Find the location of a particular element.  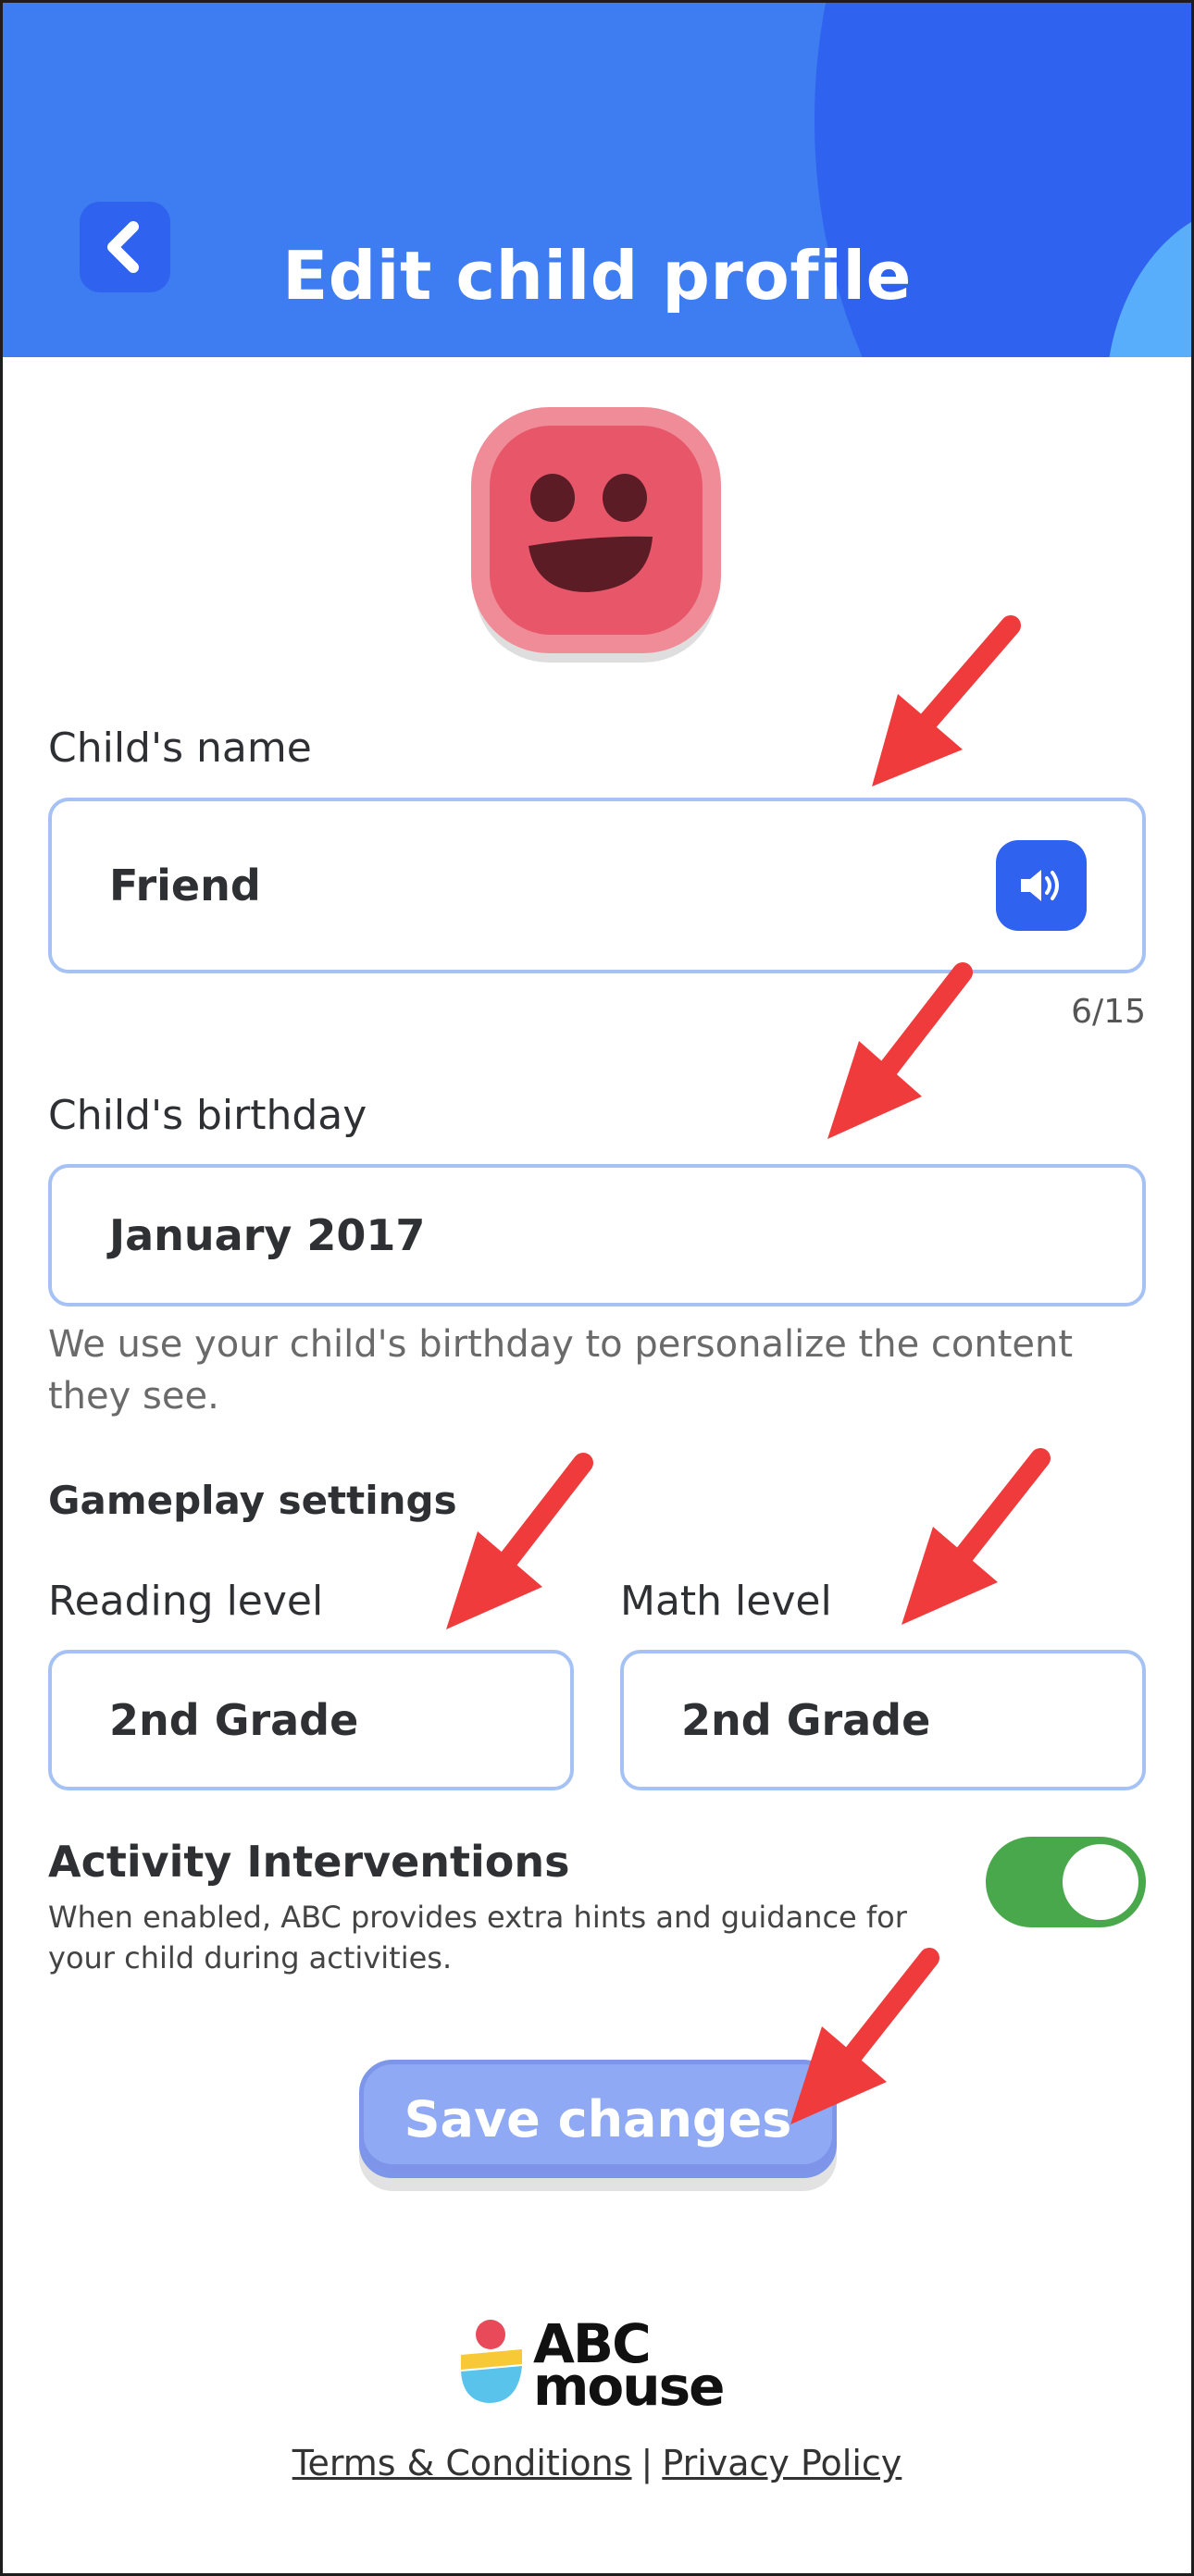

name-char-counter: 6/15 is located at coordinates (1108, 1012).